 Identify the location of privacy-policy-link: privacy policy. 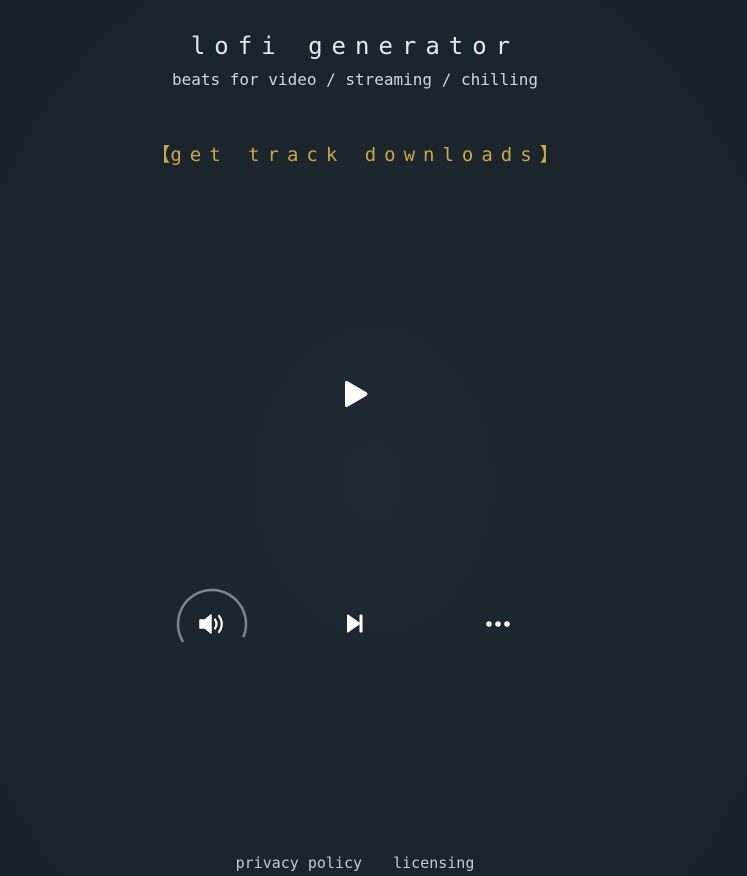
(299, 863).